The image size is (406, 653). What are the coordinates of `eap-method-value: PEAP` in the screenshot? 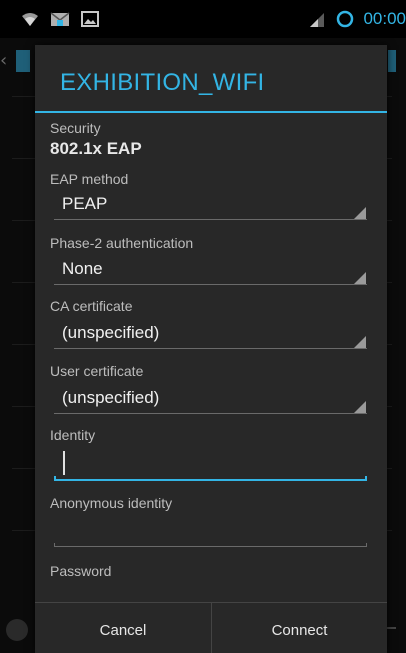 It's located at (85, 203).